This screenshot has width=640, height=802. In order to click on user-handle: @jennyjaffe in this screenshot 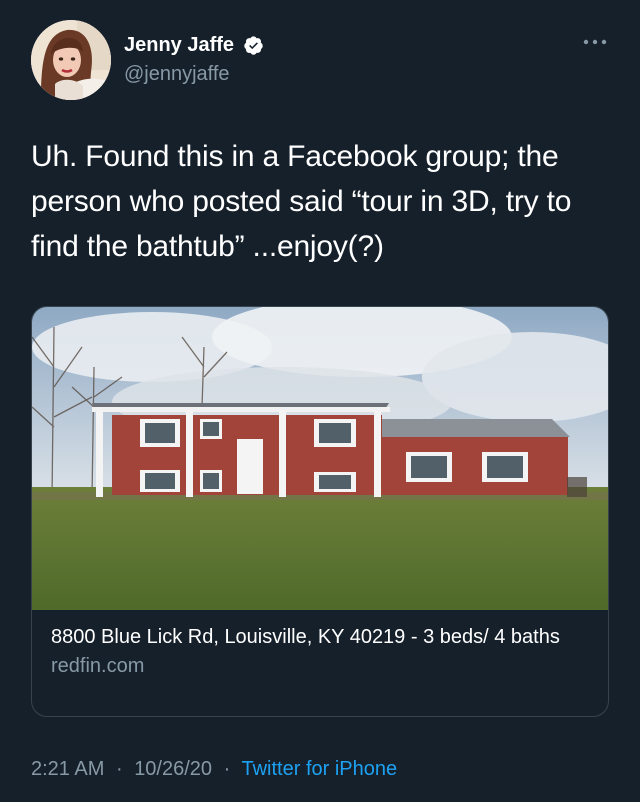, I will do `click(194, 74)`.